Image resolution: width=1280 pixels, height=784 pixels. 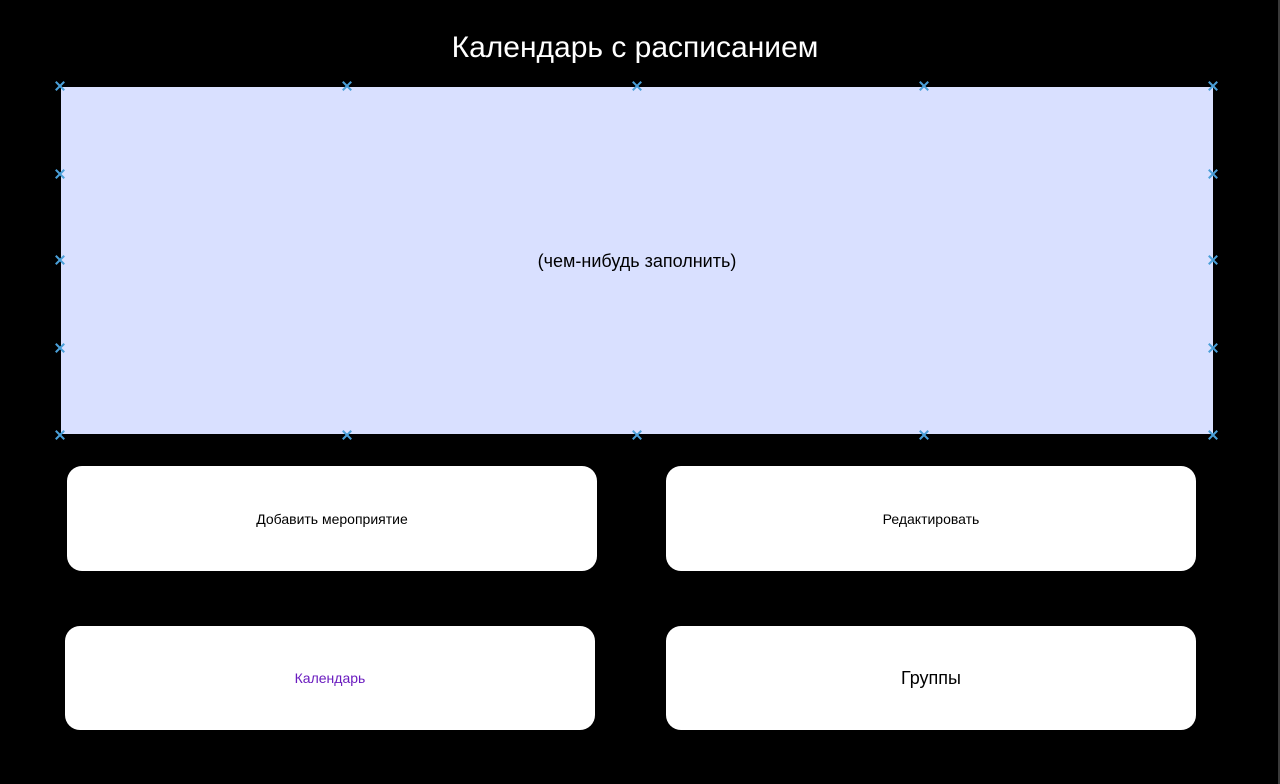 What do you see at coordinates (60, 435) in the screenshot?
I see `resize-handle-bottom-left` at bounding box center [60, 435].